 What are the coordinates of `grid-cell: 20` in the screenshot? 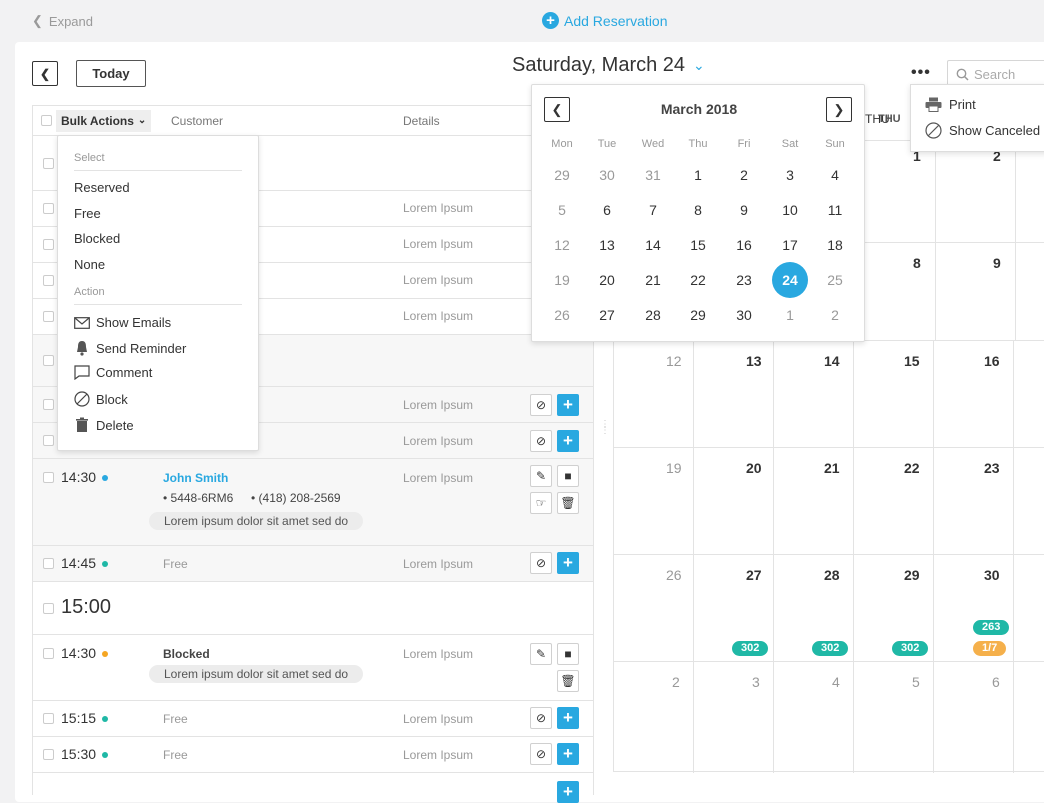 It's located at (734, 501).